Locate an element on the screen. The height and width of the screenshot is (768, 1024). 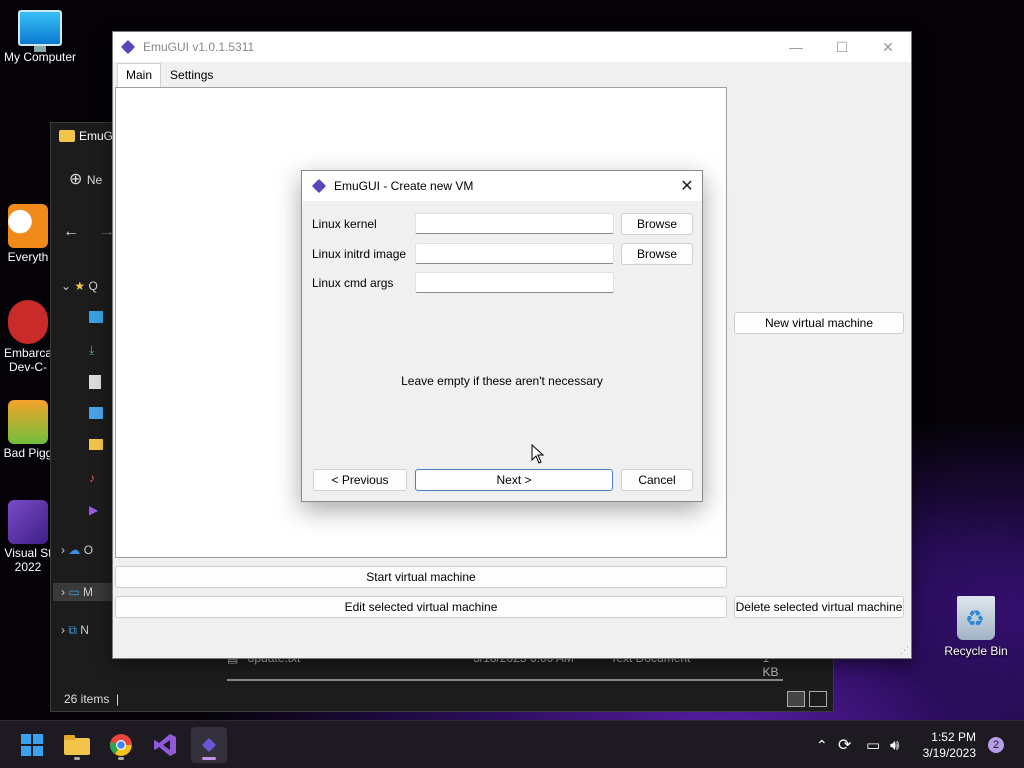
desktop-icon-devcpp: Embarca Dev-C- is located at coordinates (28, 337).